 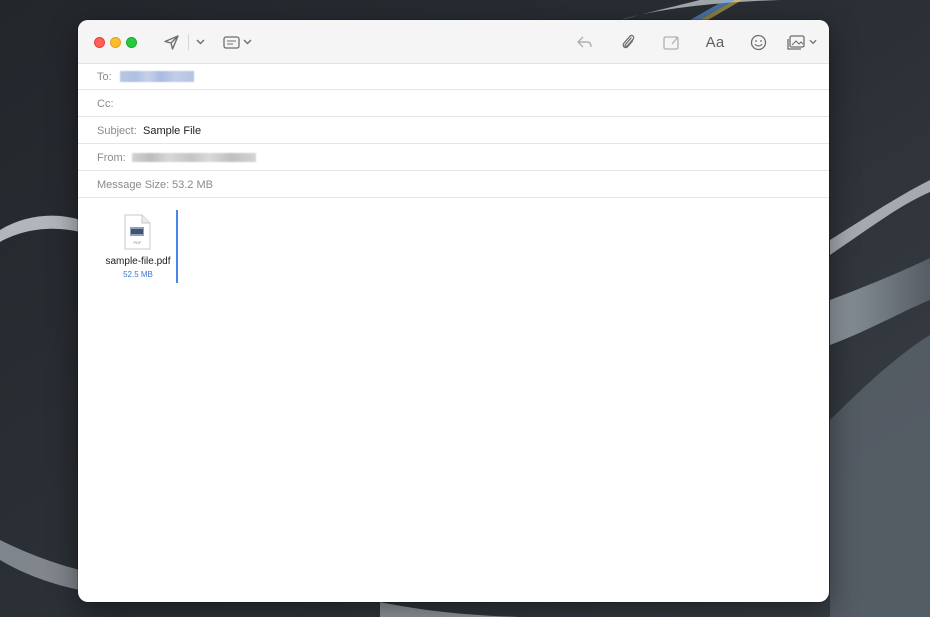 What do you see at coordinates (177, 246) in the screenshot?
I see `text-cursor` at bounding box center [177, 246].